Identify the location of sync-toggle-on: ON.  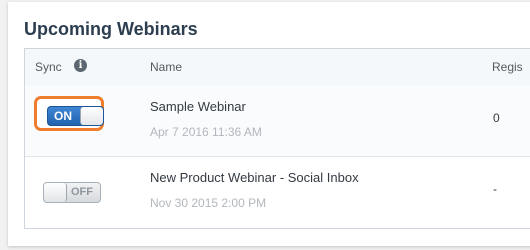
(75, 116).